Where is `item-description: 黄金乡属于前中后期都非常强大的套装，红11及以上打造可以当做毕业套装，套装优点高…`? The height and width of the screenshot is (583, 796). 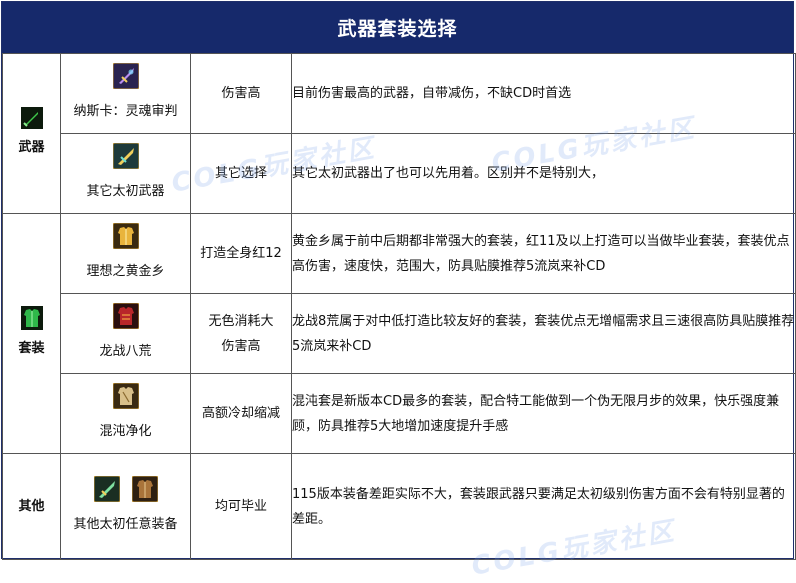 item-description: 黄金乡属于前中后期都非常强大的套装，红11及以上打造可以当做毕业套装，套装优点高… is located at coordinates (543, 253).